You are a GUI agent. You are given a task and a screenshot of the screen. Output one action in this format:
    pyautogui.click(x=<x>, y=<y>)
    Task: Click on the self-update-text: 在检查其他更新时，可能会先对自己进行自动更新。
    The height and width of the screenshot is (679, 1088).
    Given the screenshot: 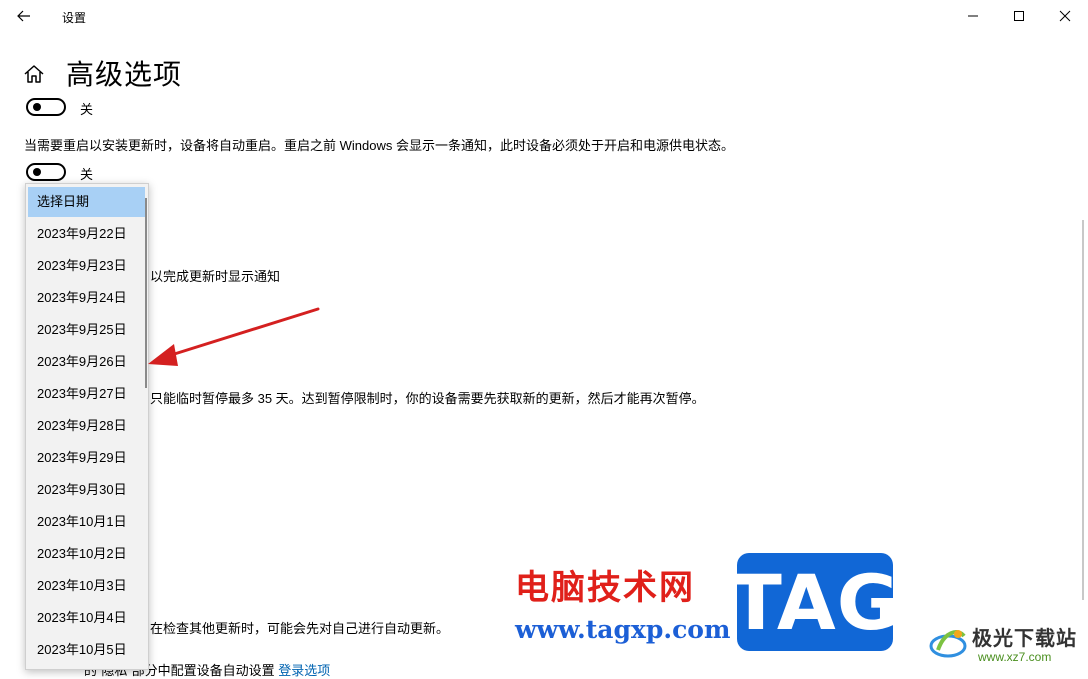 What is the action you would take?
    pyautogui.click(x=300, y=628)
    